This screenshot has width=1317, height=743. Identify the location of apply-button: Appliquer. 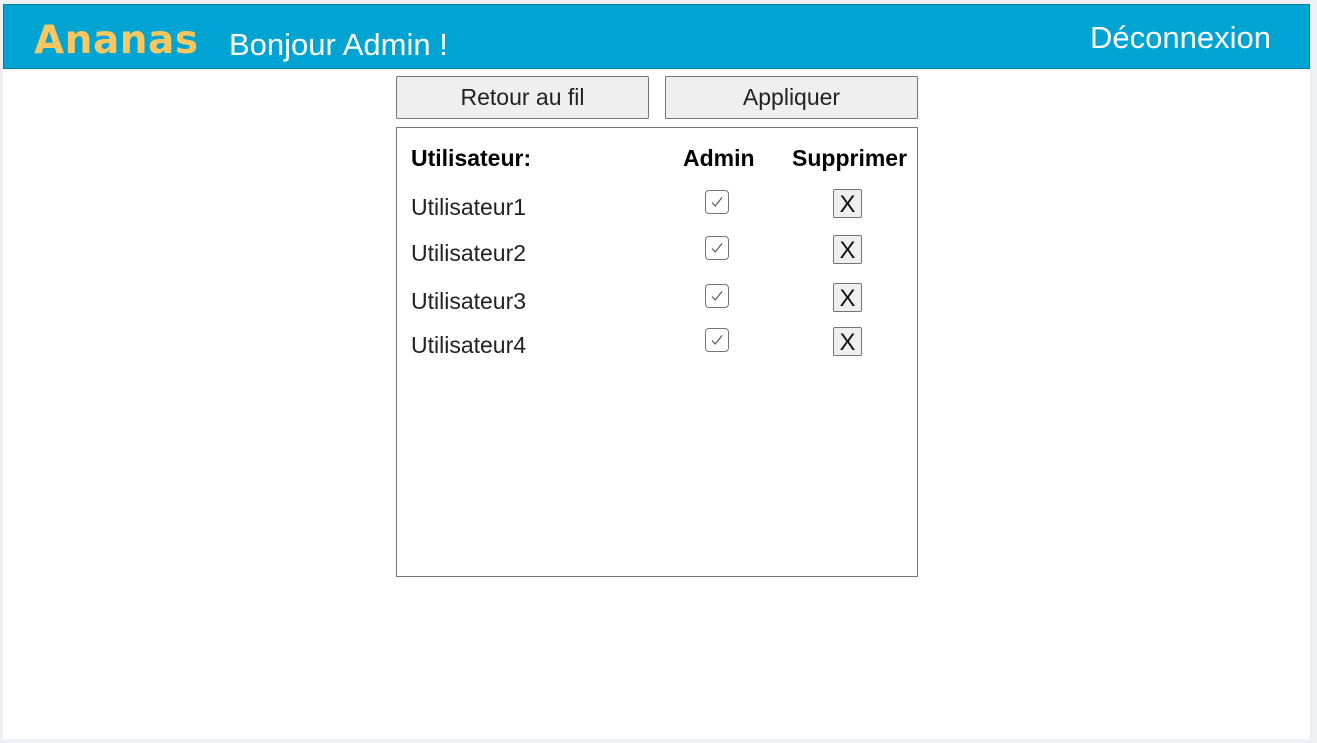
(791, 97).